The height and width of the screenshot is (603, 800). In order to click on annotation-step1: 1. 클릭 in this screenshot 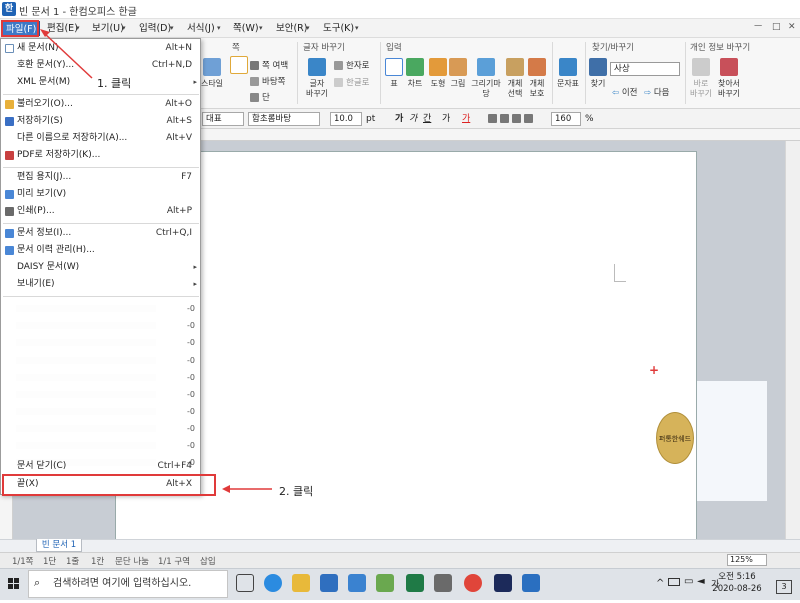, I will do `click(114, 83)`.